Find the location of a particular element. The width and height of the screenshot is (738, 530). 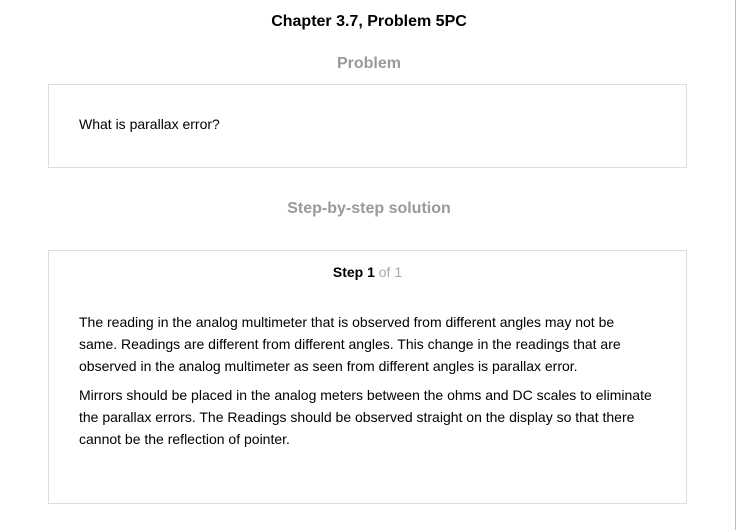

page-edge-divider is located at coordinates (735, 265).